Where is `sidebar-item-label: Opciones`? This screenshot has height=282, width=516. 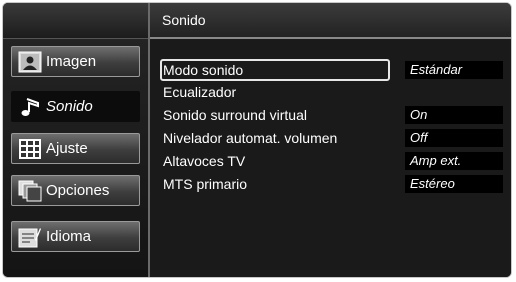
sidebar-item-label: Opciones is located at coordinates (78, 190).